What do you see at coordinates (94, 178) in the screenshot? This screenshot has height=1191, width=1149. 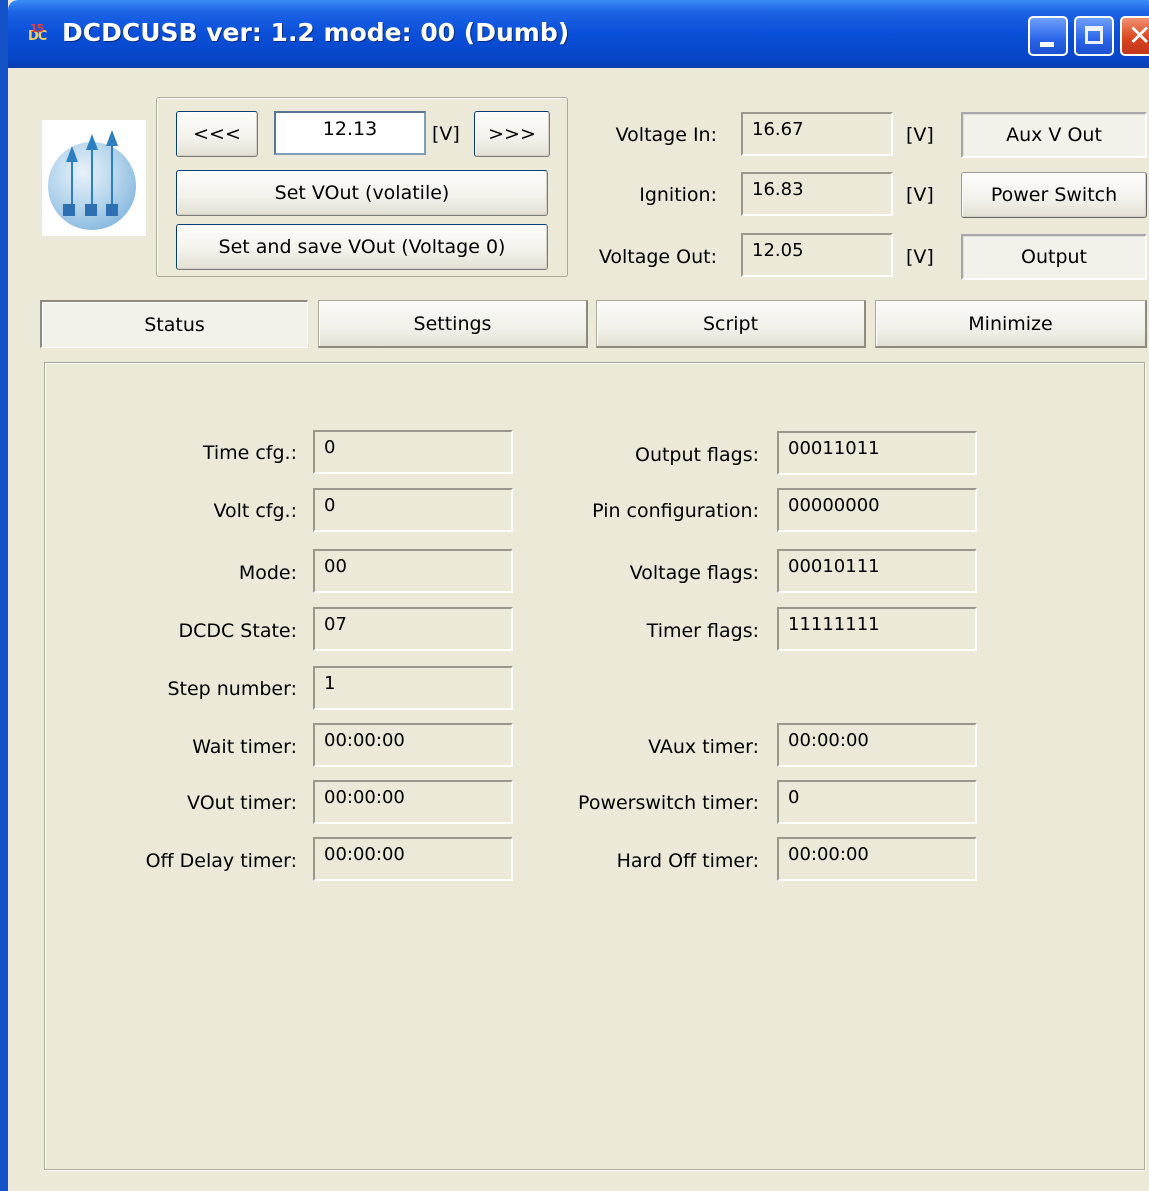 I see `app-logo` at bounding box center [94, 178].